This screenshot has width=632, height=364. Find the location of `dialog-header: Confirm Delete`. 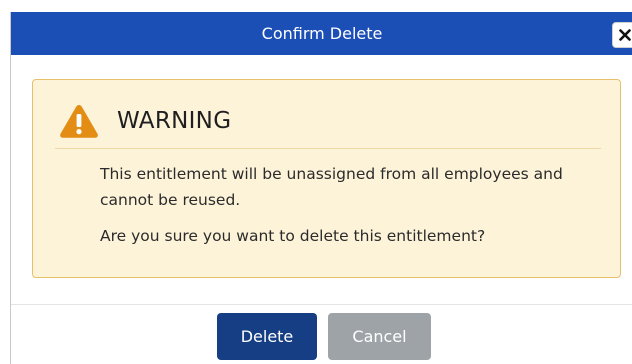

dialog-header: Confirm Delete is located at coordinates (321, 33).